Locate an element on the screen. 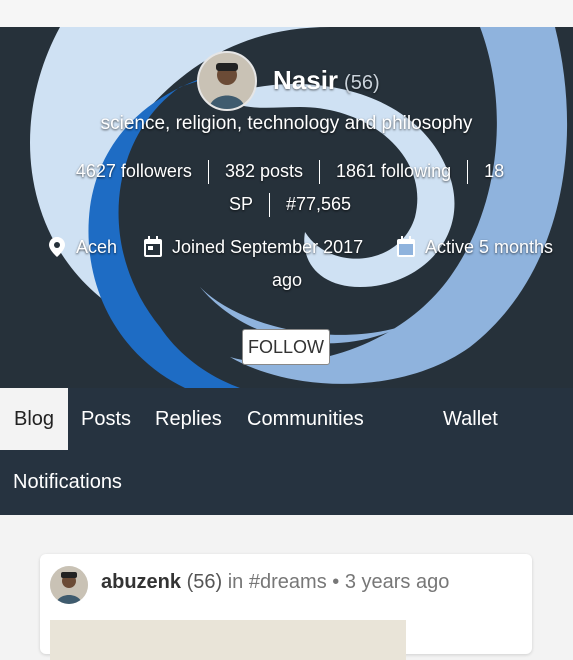 The image size is (573, 660). author-avatar is located at coordinates (69, 585).